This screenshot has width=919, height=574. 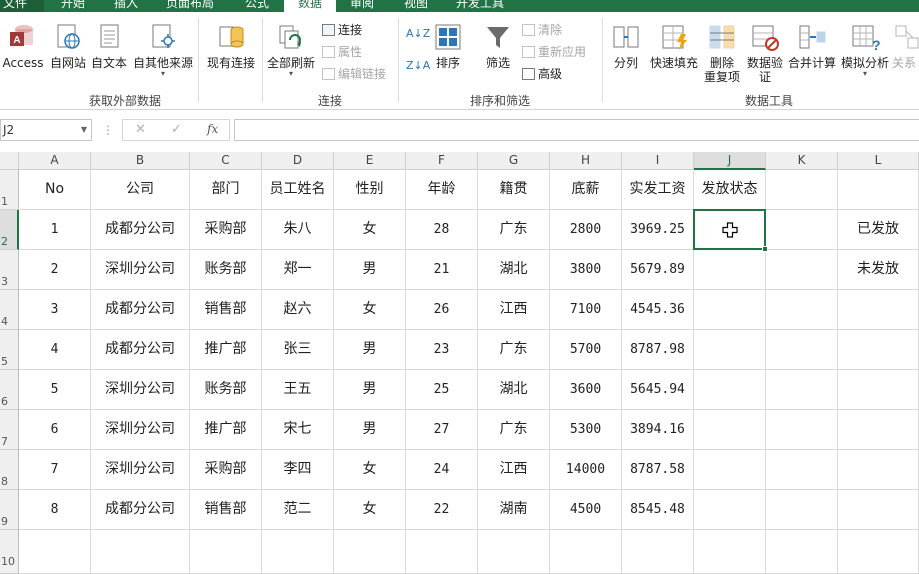 I want to click on tab-developer: 开发工具, so click(x=480, y=6).